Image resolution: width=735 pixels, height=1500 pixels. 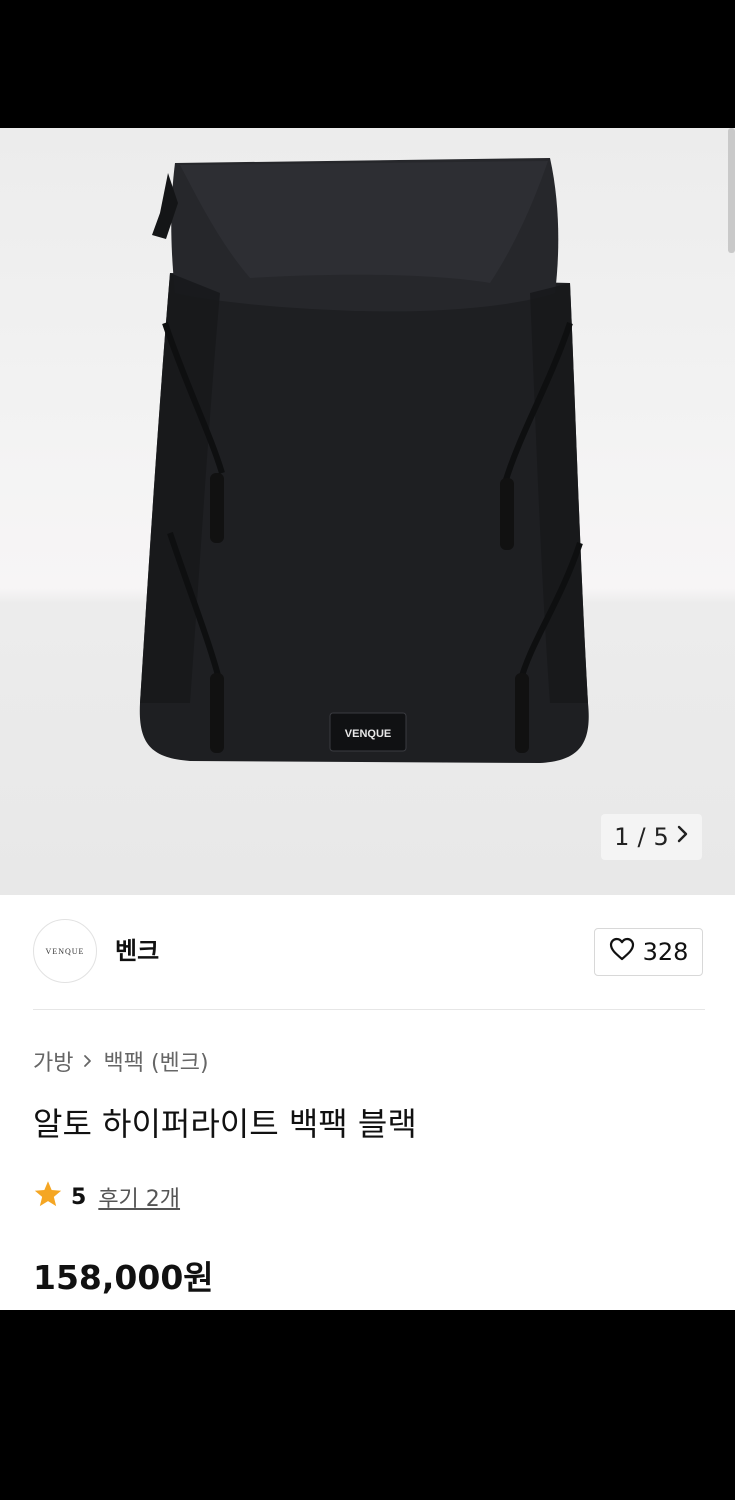 What do you see at coordinates (368, 952) in the screenshot?
I see `seller-row: VENQUE 벤크 328` at bounding box center [368, 952].